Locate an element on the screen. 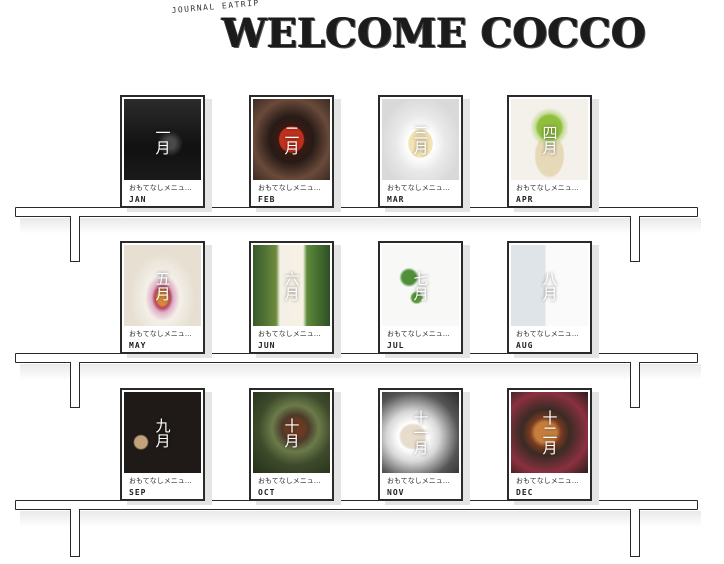 This screenshot has width=724, height=564. month-label: APR is located at coordinates (525, 199).